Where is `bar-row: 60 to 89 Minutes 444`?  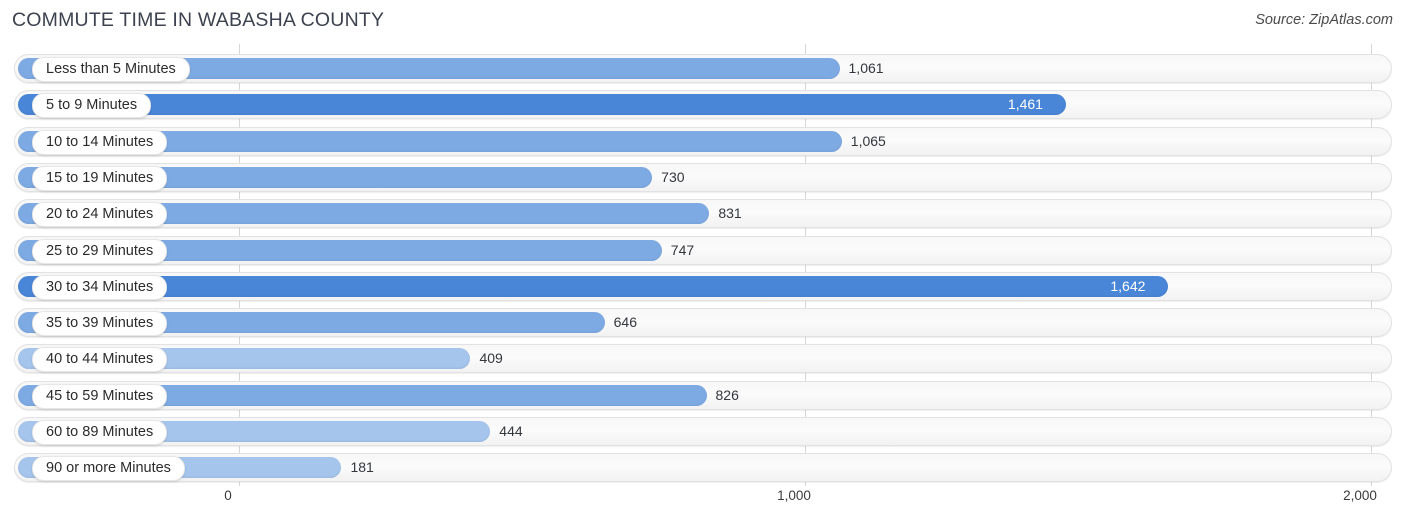
bar-row: 60 to 89 Minutes 444 is located at coordinates (703, 431).